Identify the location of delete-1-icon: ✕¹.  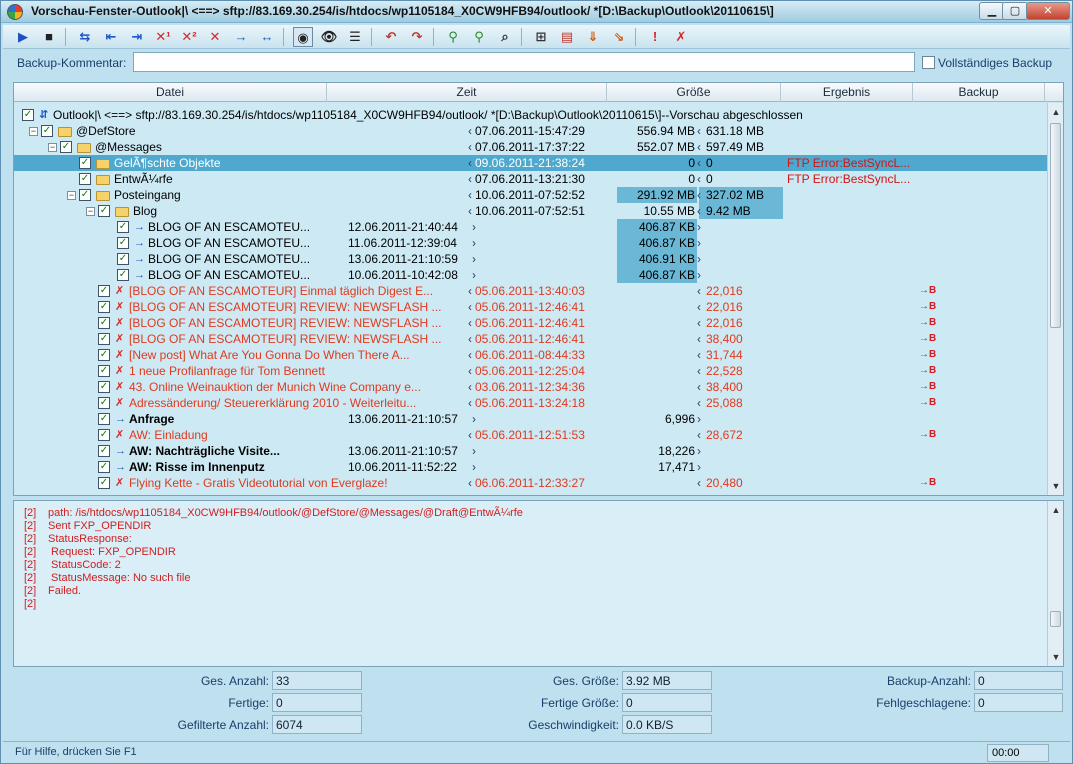
(163, 37).